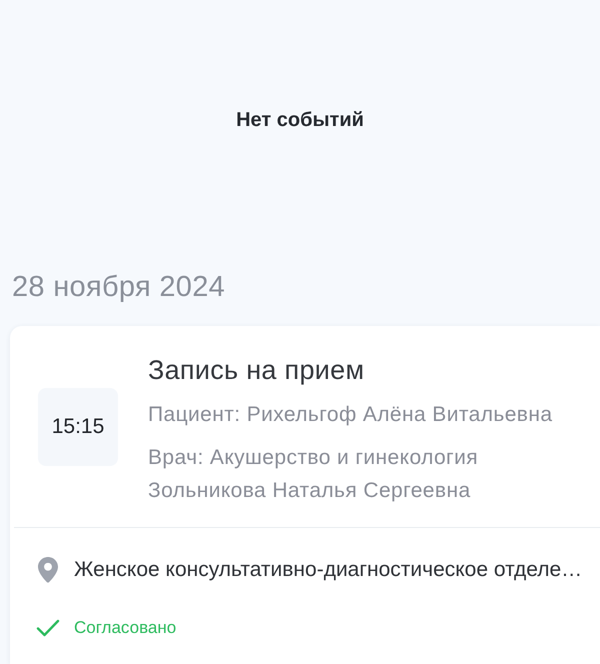 This screenshot has width=600, height=664. I want to click on doctor-name: Зольникова Наталья Сергеевна, so click(310, 491).